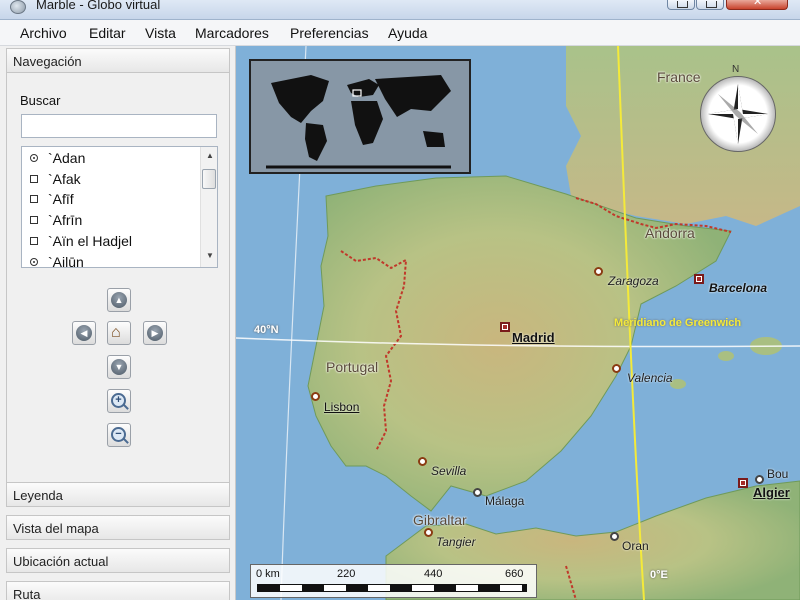 The image size is (800, 600). I want to click on current-location-header: Ubicación actual, so click(118, 560).